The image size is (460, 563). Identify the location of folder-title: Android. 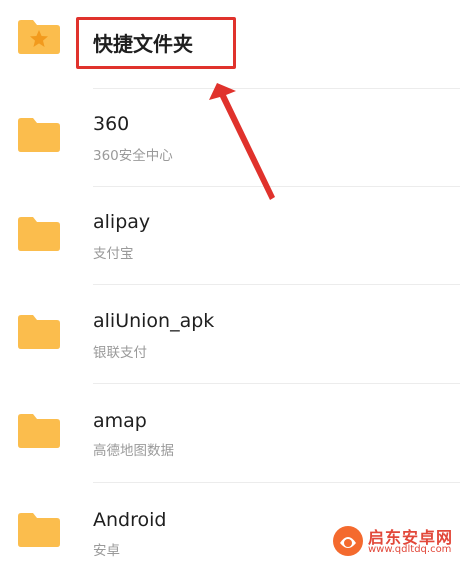
(130, 520).